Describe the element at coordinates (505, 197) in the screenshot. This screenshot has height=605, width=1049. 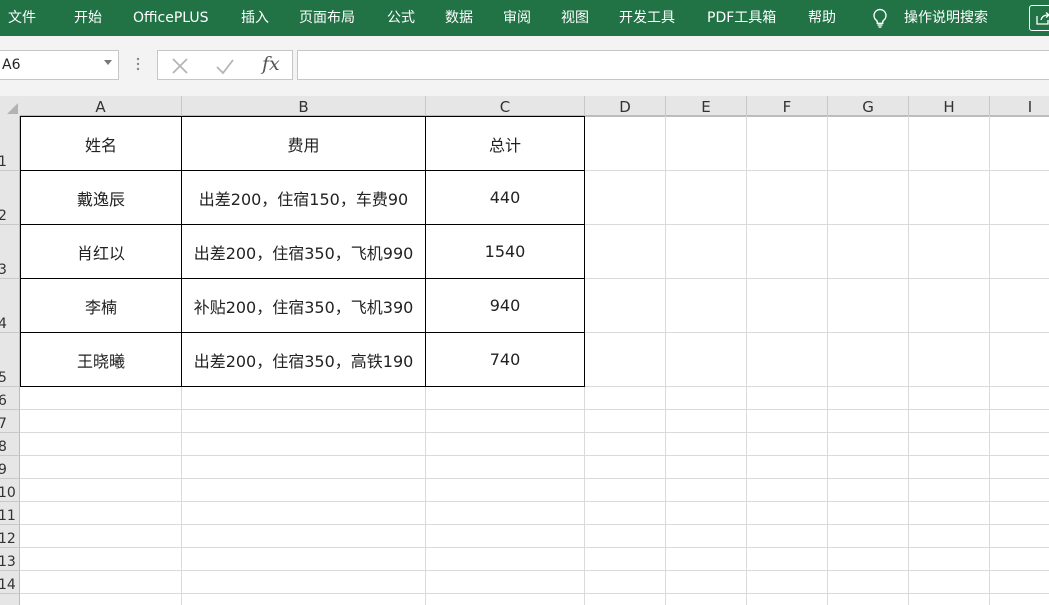
I see `cell-c2: 440` at that location.